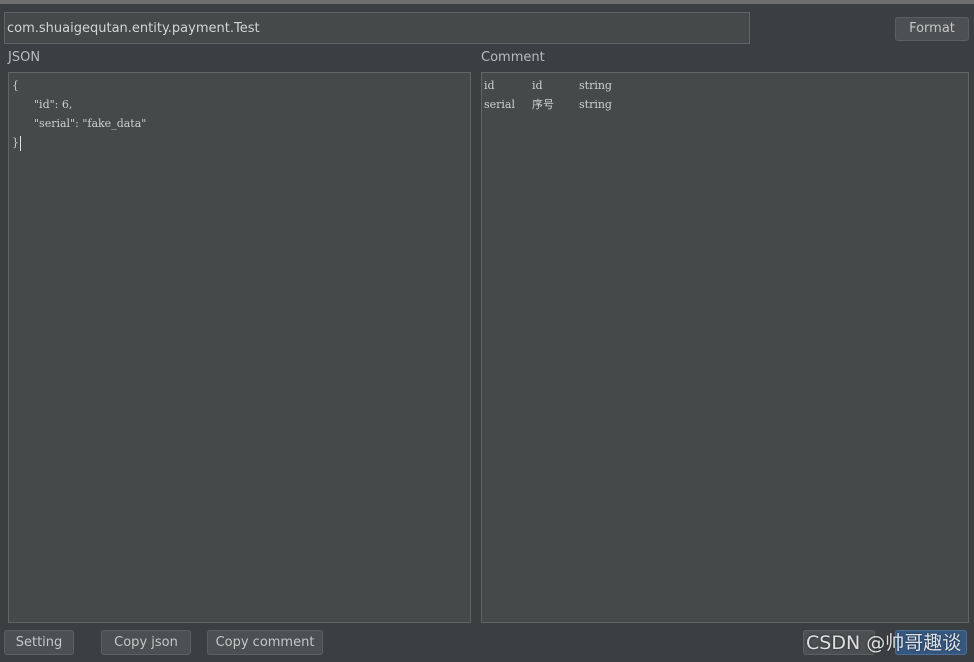 The image size is (974, 662). What do you see at coordinates (377, 28) in the screenshot?
I see `class-name-input` at bounding box center [377, 28].